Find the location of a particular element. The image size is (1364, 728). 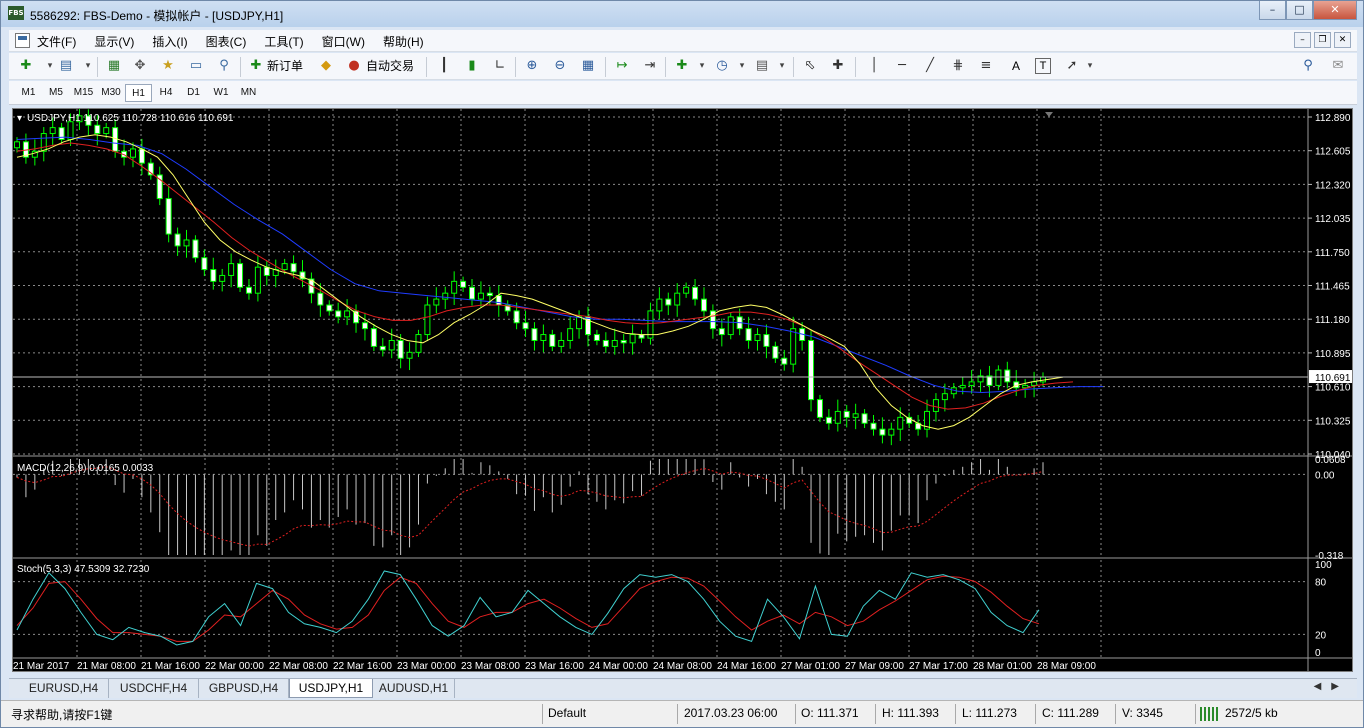

minimize-icon: – is located at coordinates (1272, 10).